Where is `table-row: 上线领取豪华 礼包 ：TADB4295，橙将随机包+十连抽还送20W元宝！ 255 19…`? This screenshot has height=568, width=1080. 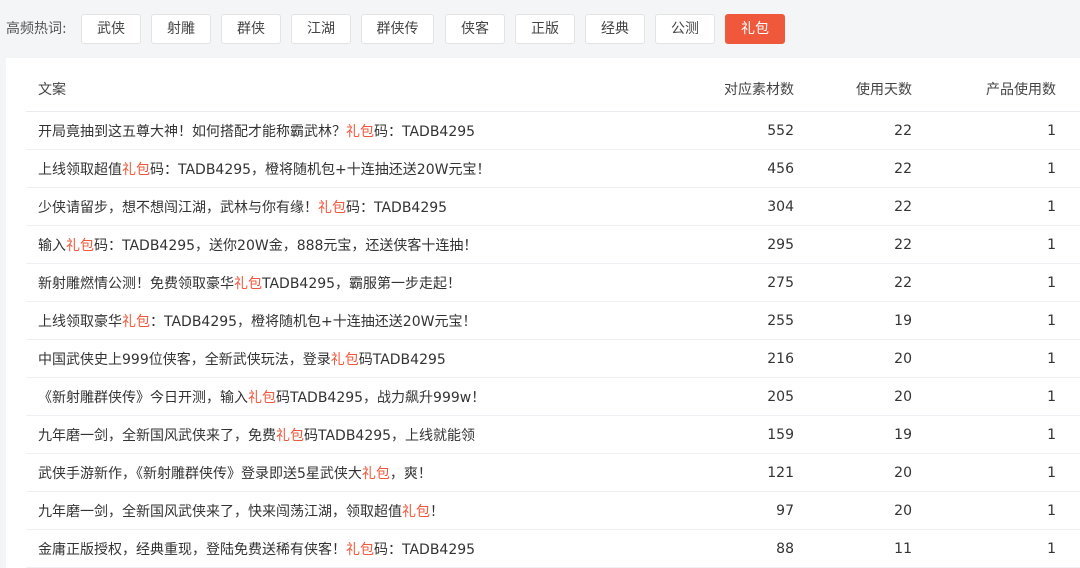
table-row: 上线领取豪华 礼包 ：TADB4295，橙将随机包+十连抽还送20W元宝！ 255 19… is located at coordinates (553, 321).